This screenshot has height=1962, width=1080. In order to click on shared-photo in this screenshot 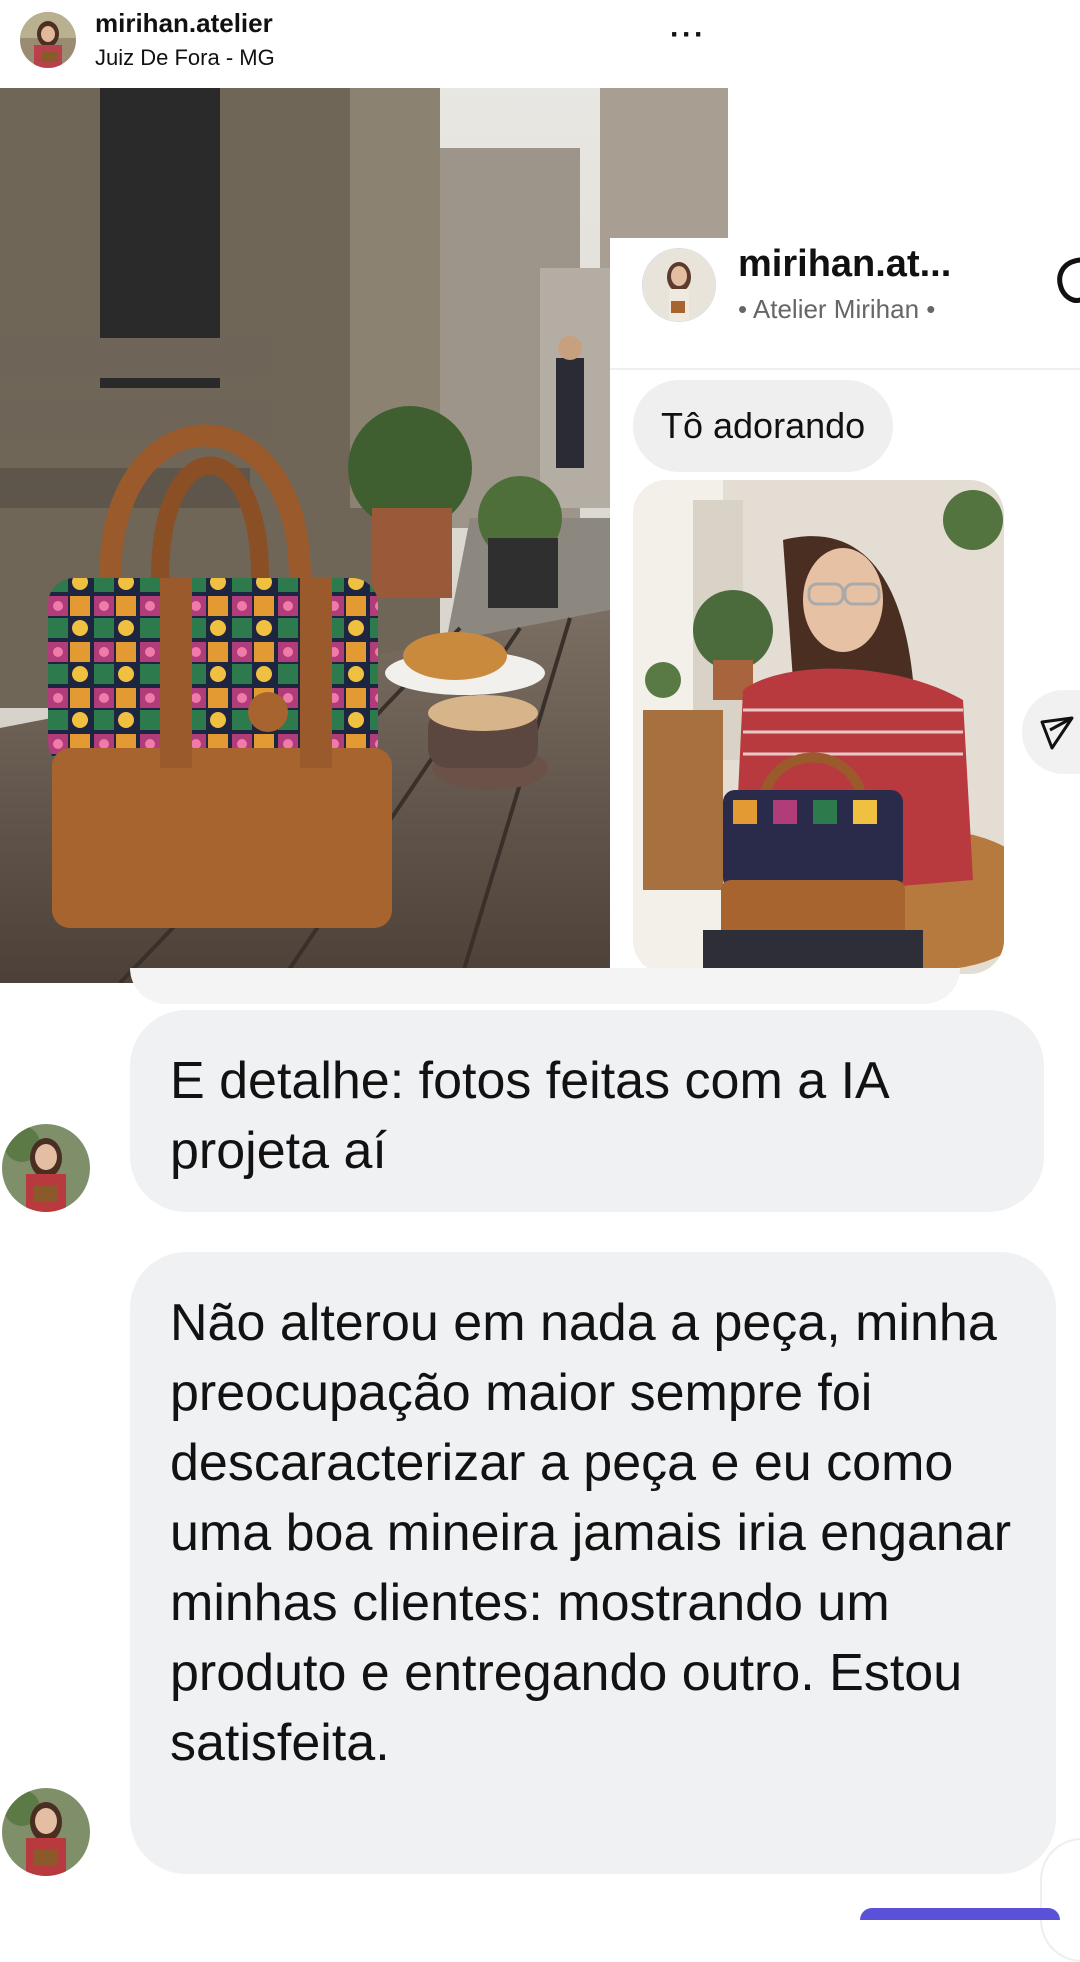, I will do `click(818, 727)`.